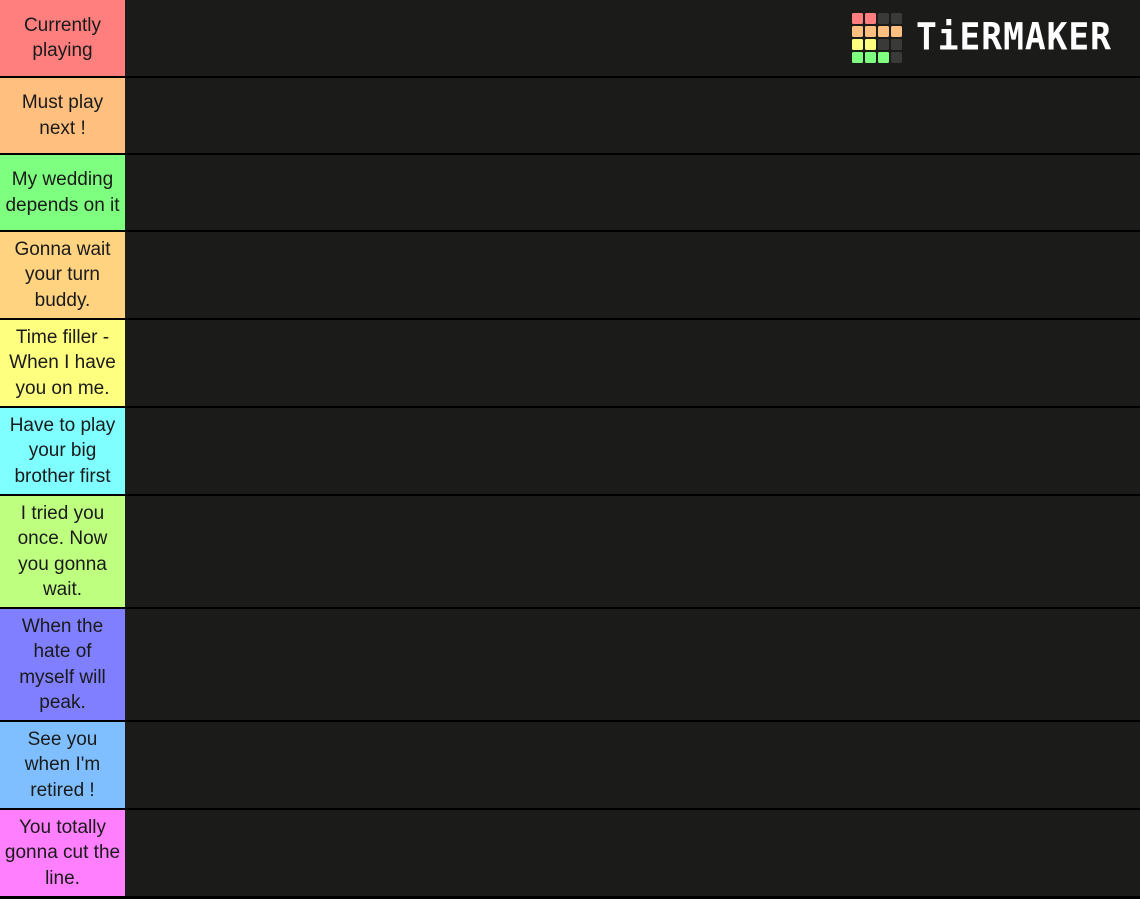 Image resolution: width=1140 pixels, height=899 pixels. I want to click on tier-row: My wedding depends on it, so click(570, 193).